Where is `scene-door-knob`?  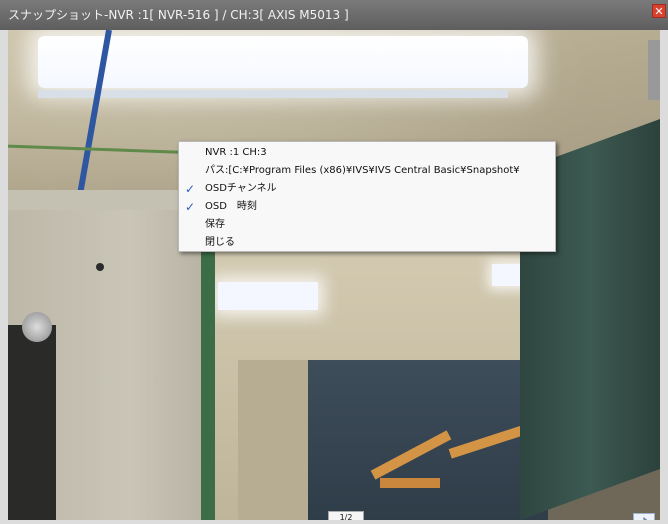 scene-door-knob is located at coordinates (37, 327).